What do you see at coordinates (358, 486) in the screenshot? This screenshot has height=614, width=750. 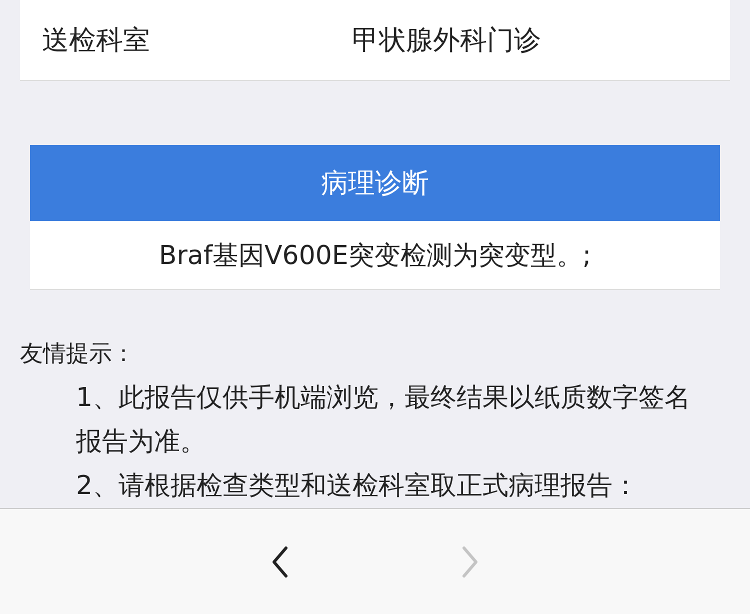 I see `tip-text: 2、请根据检查类型和送检科室取正式病理报告：` at bounding box center [358, 486].